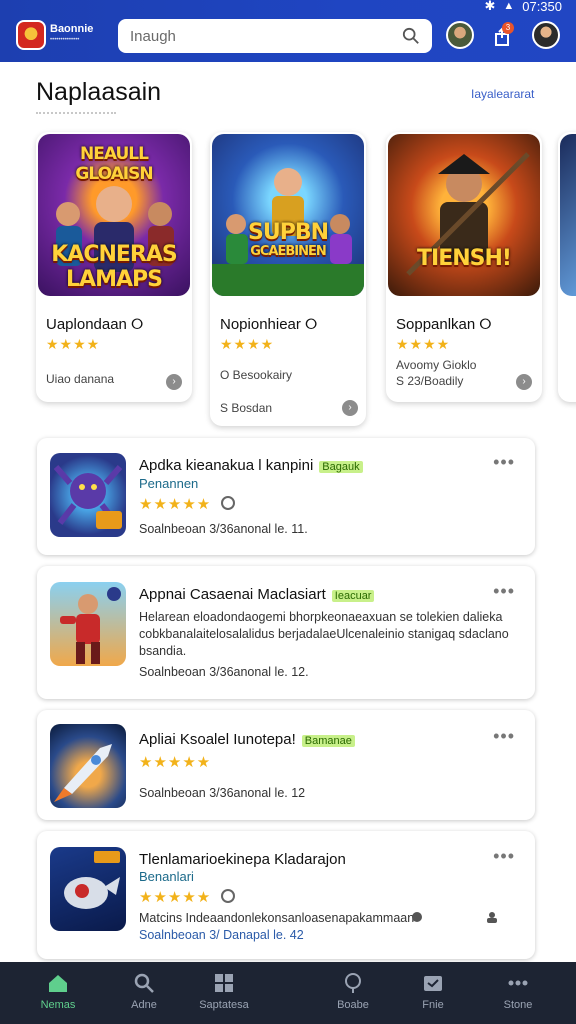 This screenshot has height=1024, width=576. Describe the element at coordinates (433, 991) in the screenshot. I see `nav-files: Fnie` at that location.